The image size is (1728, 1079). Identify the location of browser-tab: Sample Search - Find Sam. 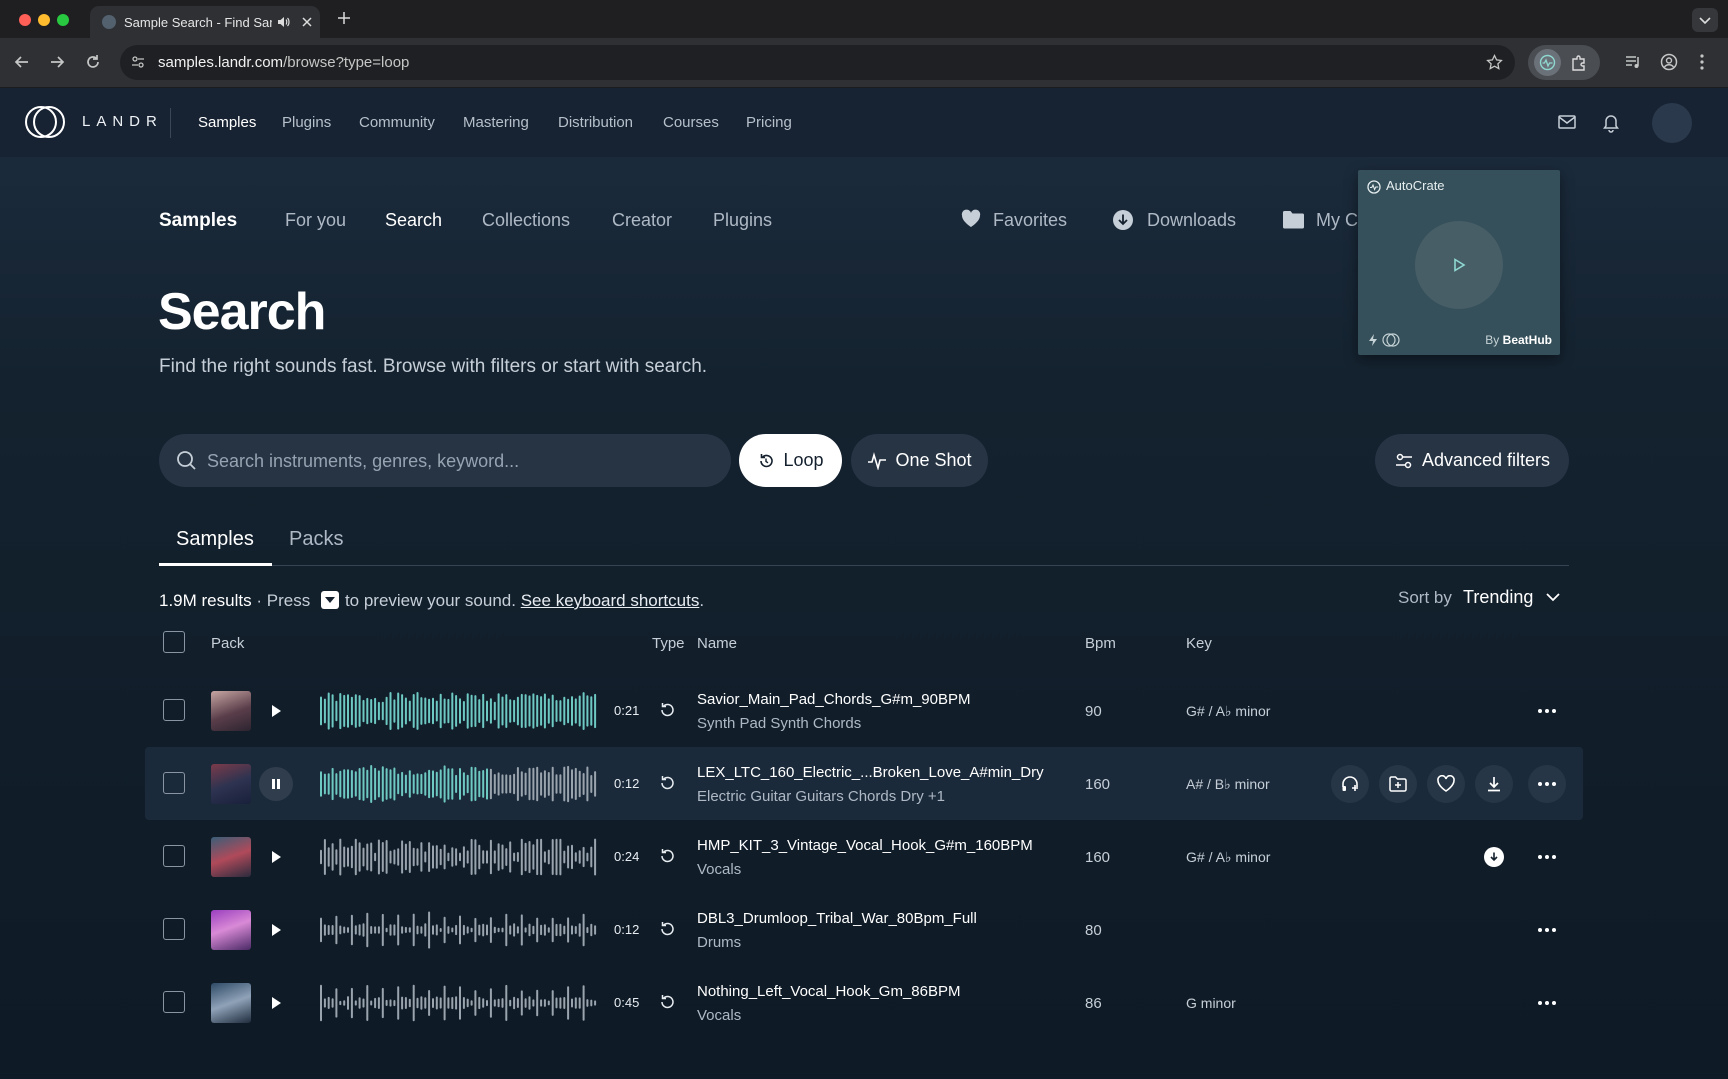
(205, 22).